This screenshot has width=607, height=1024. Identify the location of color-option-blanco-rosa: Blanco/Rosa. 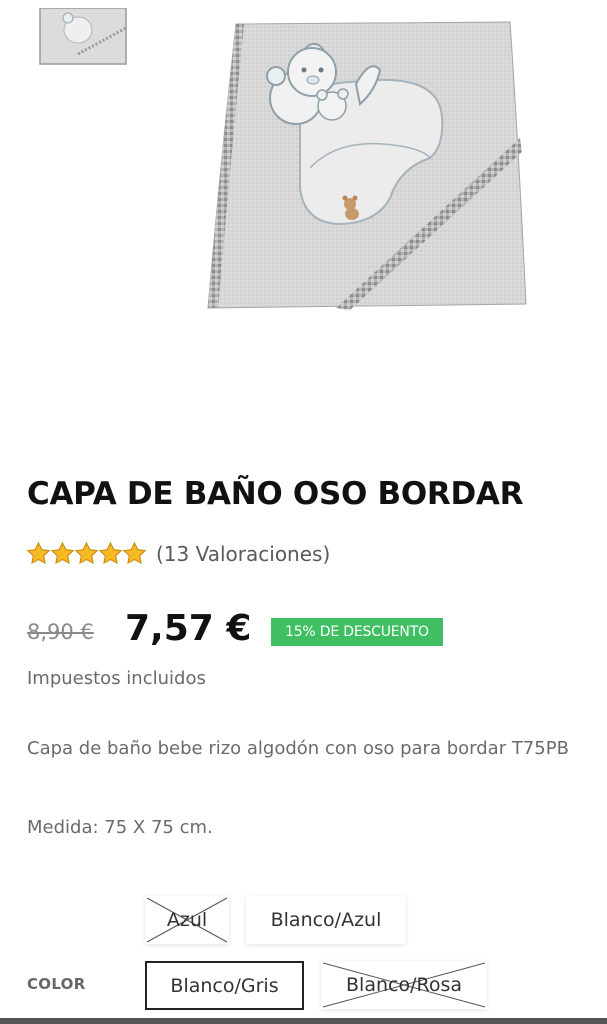
(404, 985).